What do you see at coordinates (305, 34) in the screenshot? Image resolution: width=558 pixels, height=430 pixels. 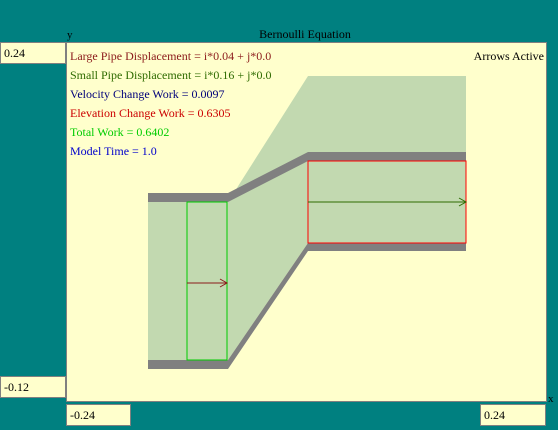 I see `window-title: Bernoulli Equation` at bounding box center [305, 34].